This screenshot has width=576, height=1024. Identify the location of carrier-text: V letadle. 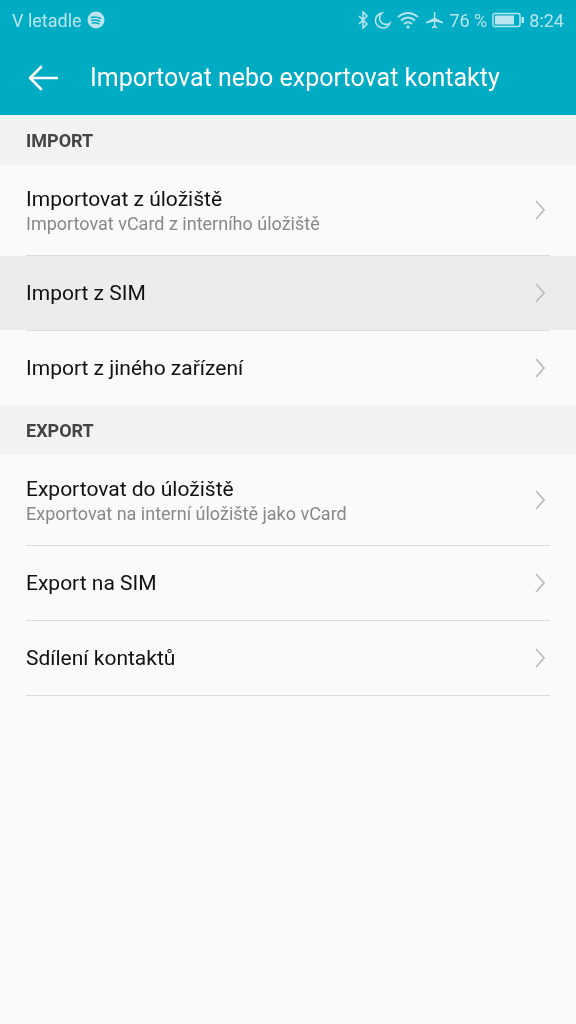
(47, 20).